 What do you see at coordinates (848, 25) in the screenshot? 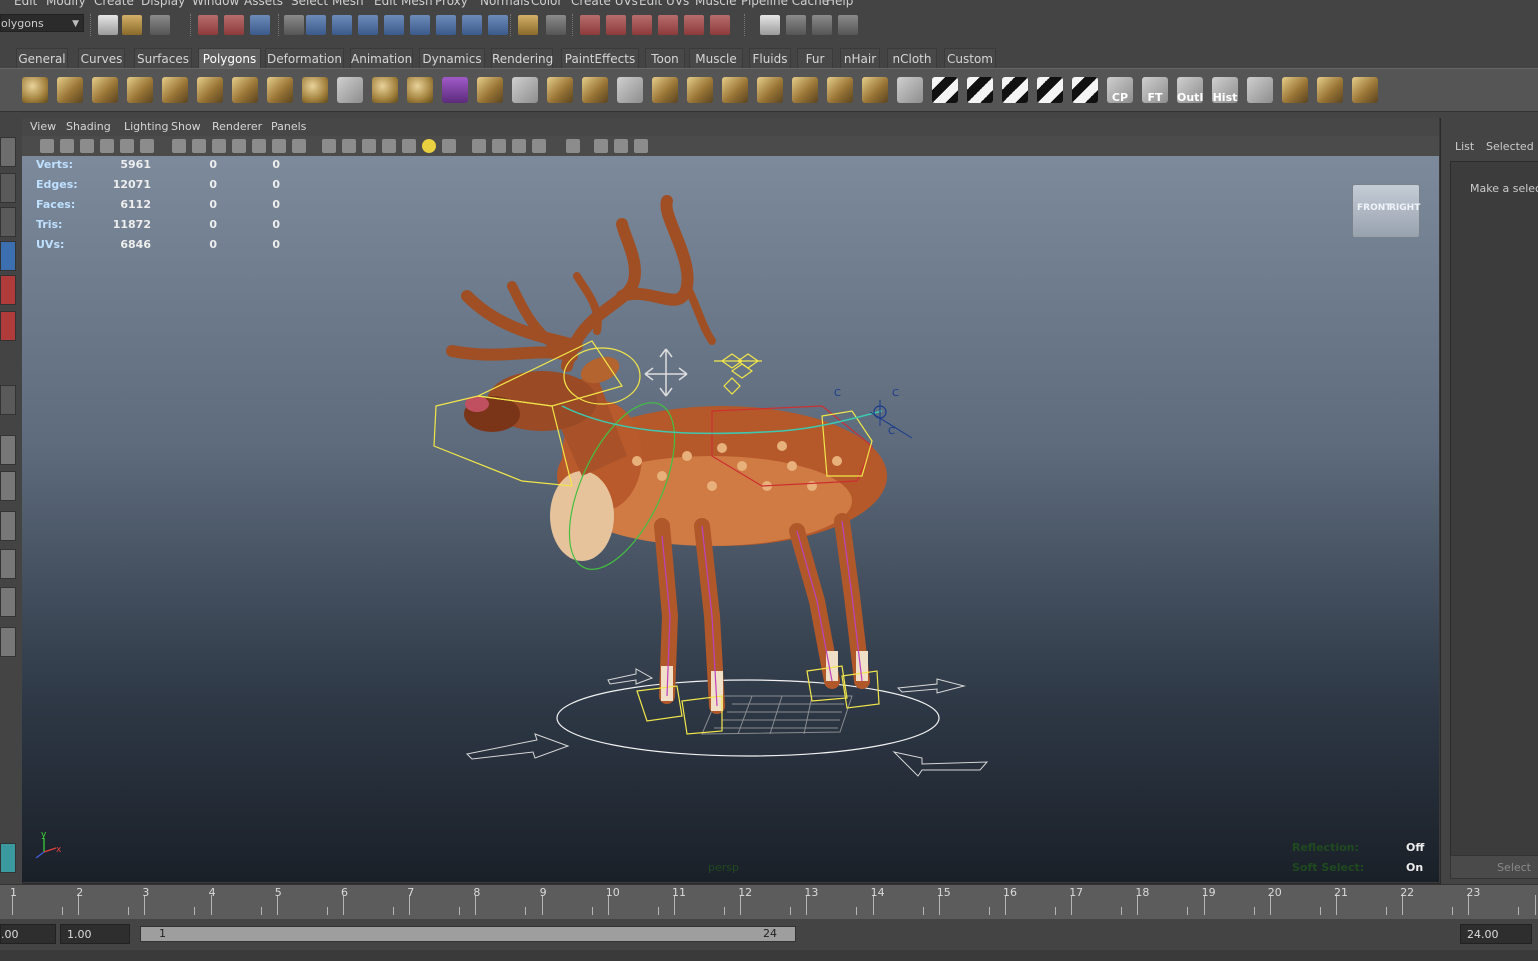
I see `render-settings-icon` at bounding box center [848, 25].